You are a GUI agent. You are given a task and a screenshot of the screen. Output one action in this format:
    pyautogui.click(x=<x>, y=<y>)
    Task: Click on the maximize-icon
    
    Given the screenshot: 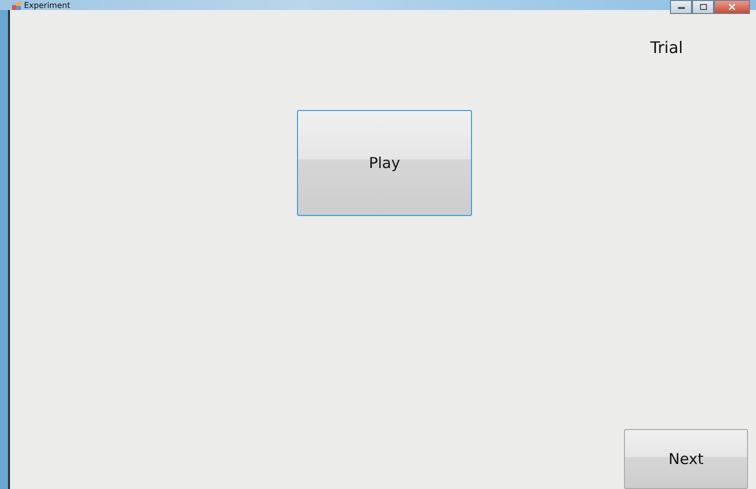 What is the action you would take?
    pyautogui.click(x=703, y=7)
    